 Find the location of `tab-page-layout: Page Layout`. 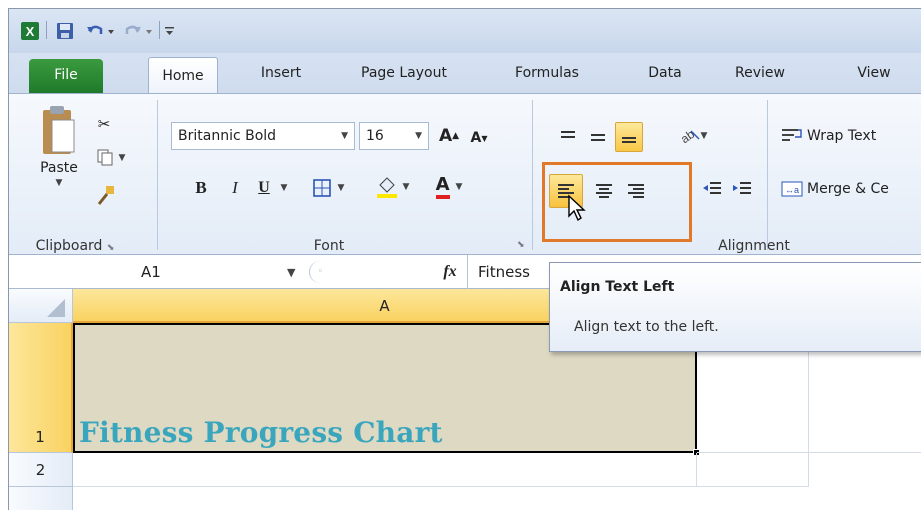

tab-page-layout: Page Layout is located at coordinates (404, 73).